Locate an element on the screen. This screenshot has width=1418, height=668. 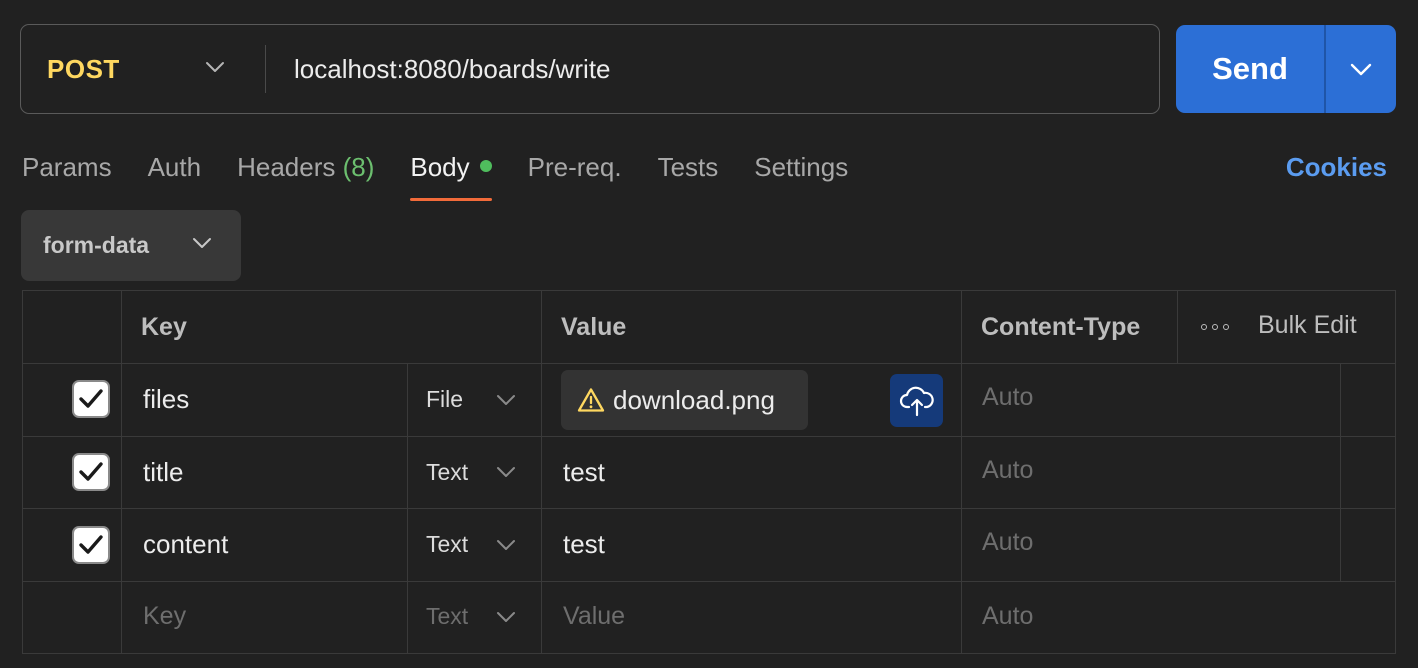
row-key: files is located at coordinates (166, 399).